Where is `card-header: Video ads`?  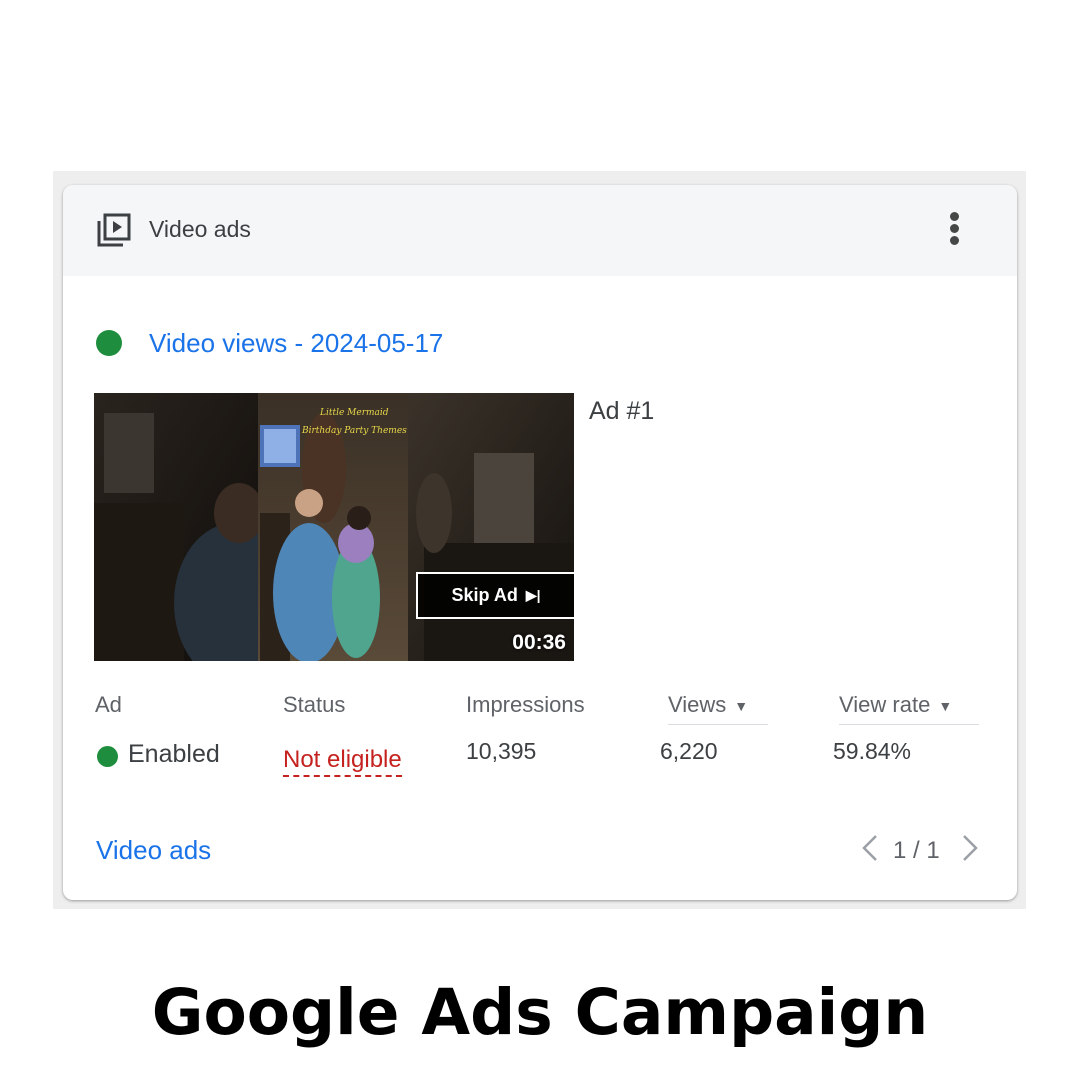
card-header: Video ads is located at coordinates (540, 230).